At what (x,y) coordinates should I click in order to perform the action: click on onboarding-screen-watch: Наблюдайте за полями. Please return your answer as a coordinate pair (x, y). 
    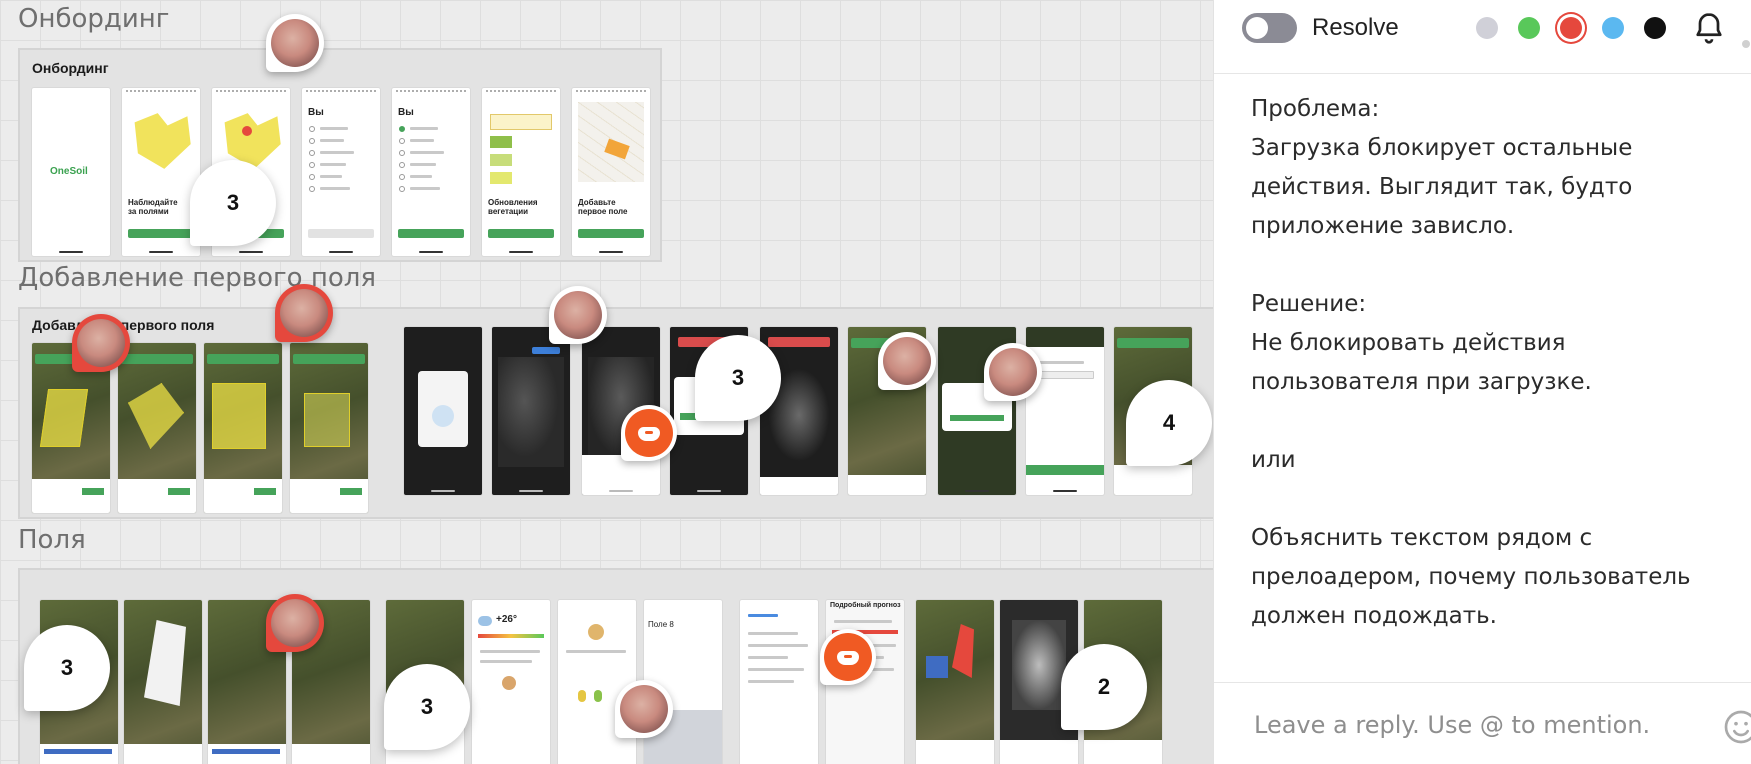
    Looking at the image, I should click on (161, 172).